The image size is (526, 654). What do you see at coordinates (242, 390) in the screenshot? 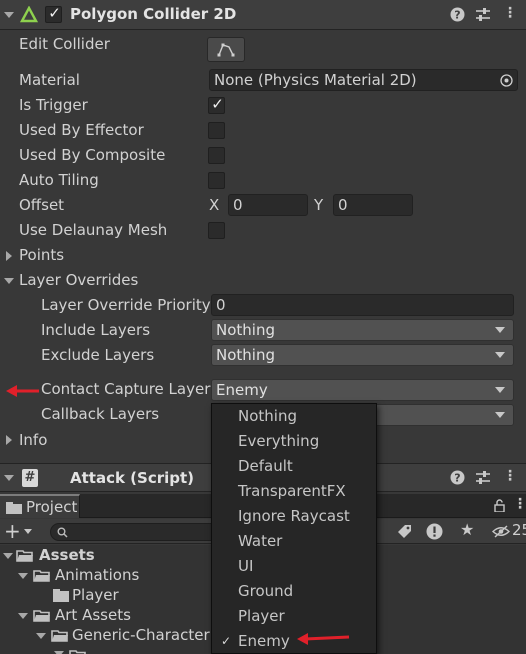
I see `contact-capture-layers-value: Enemy` at bounding box center [242, 390].